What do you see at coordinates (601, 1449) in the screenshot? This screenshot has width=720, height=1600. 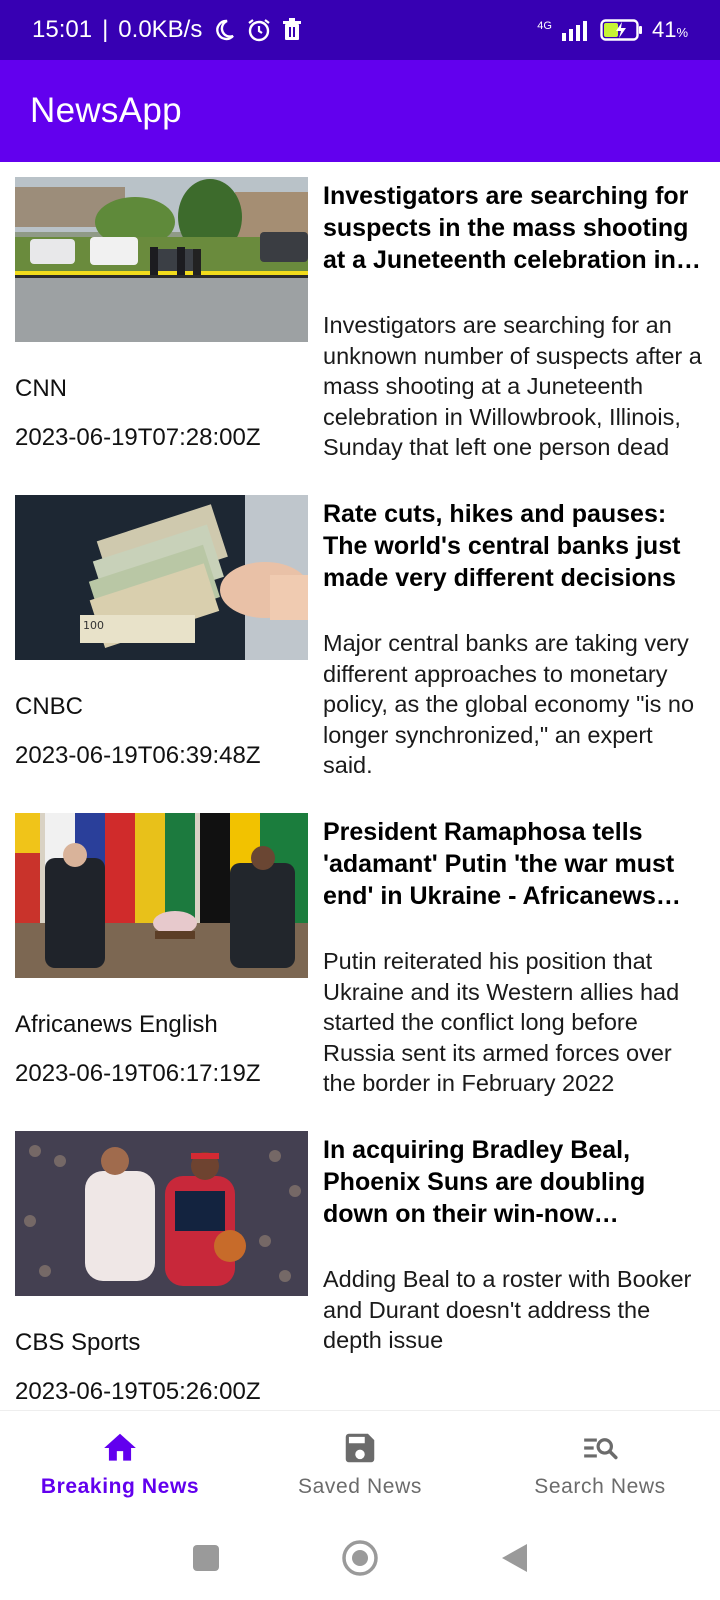 I see `search-list-icon` at bounding box center [601, 1449].